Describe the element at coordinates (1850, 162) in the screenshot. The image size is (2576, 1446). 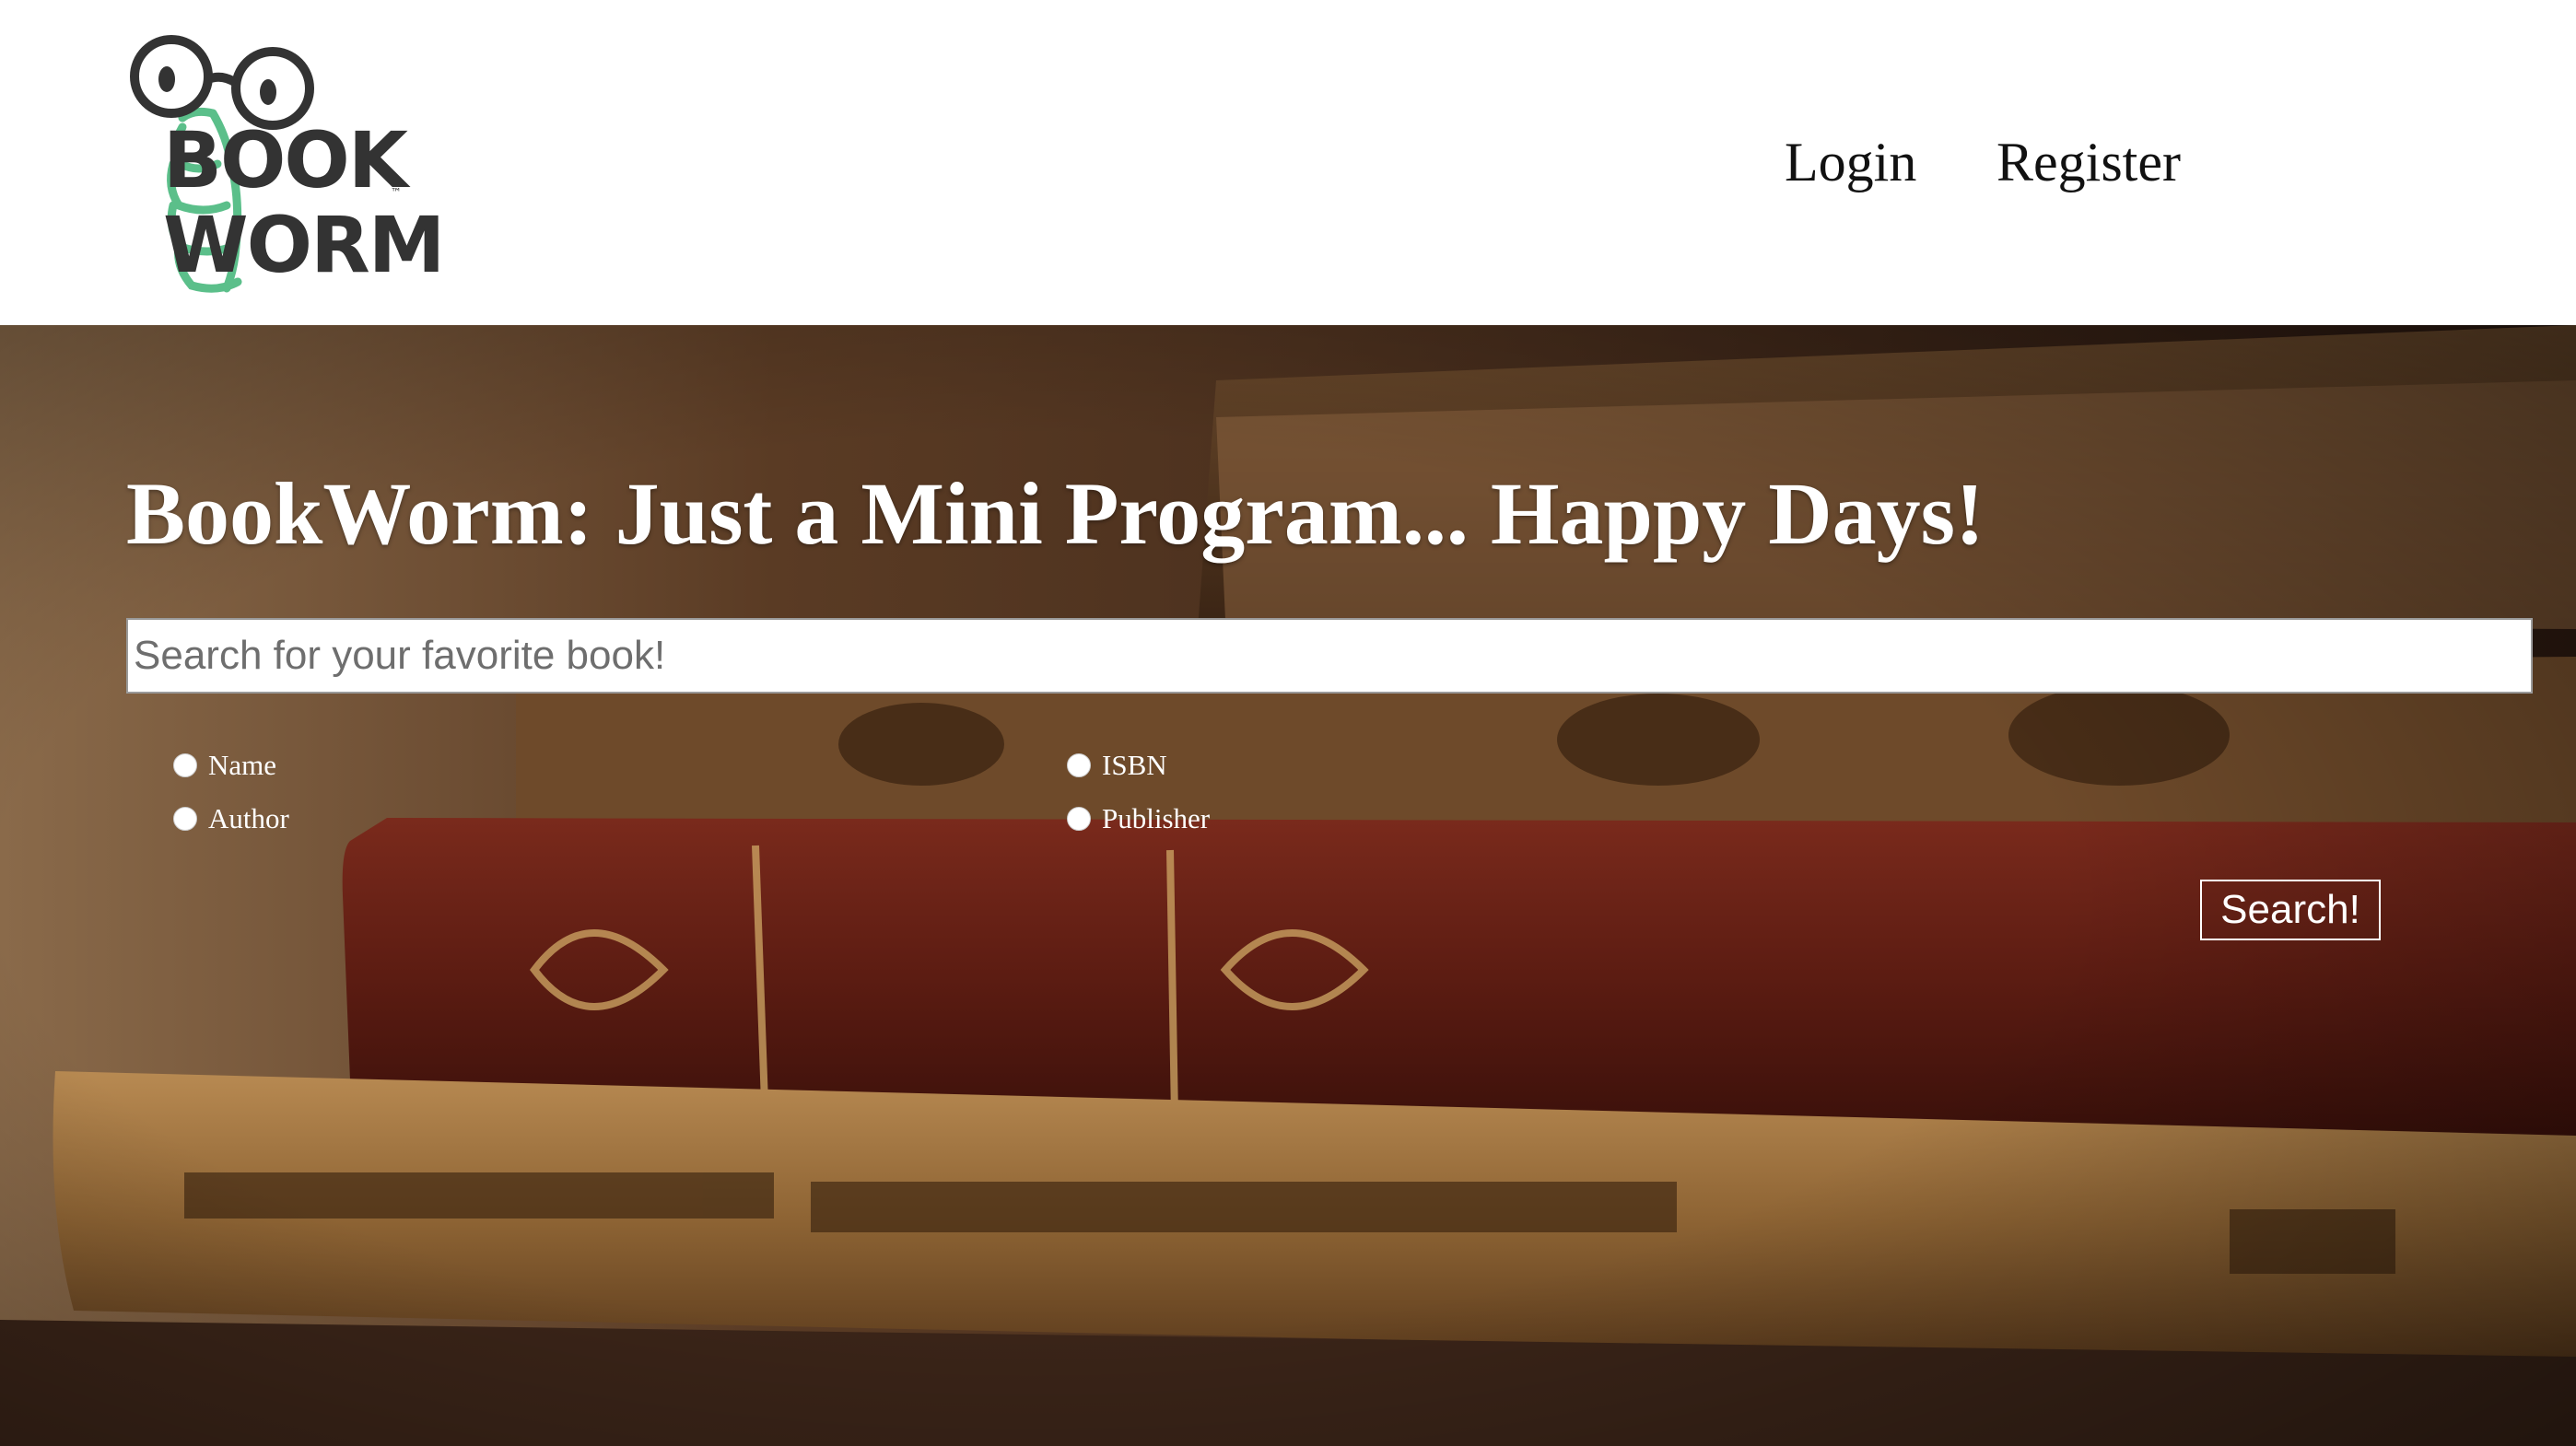
I see `login-link: Login` at that location.